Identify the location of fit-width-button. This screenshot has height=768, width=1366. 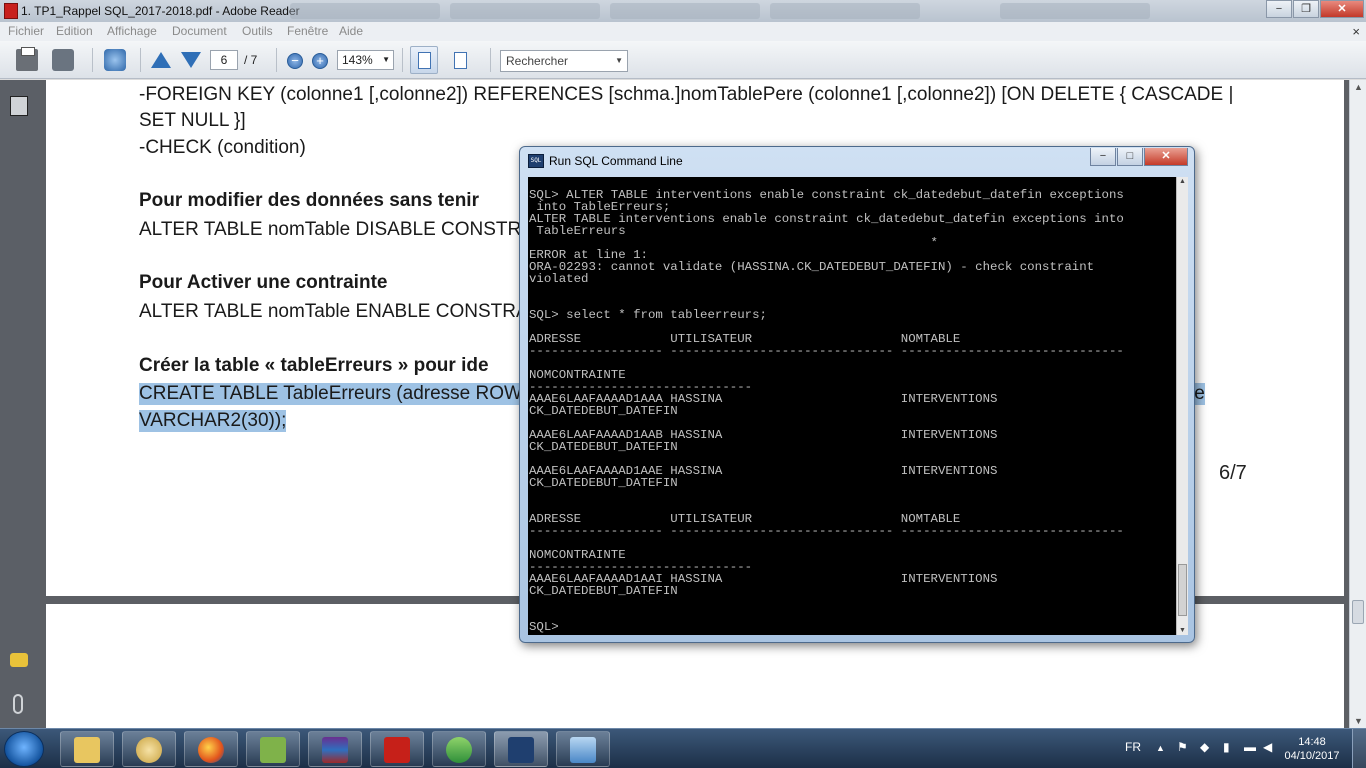
(424, 60).